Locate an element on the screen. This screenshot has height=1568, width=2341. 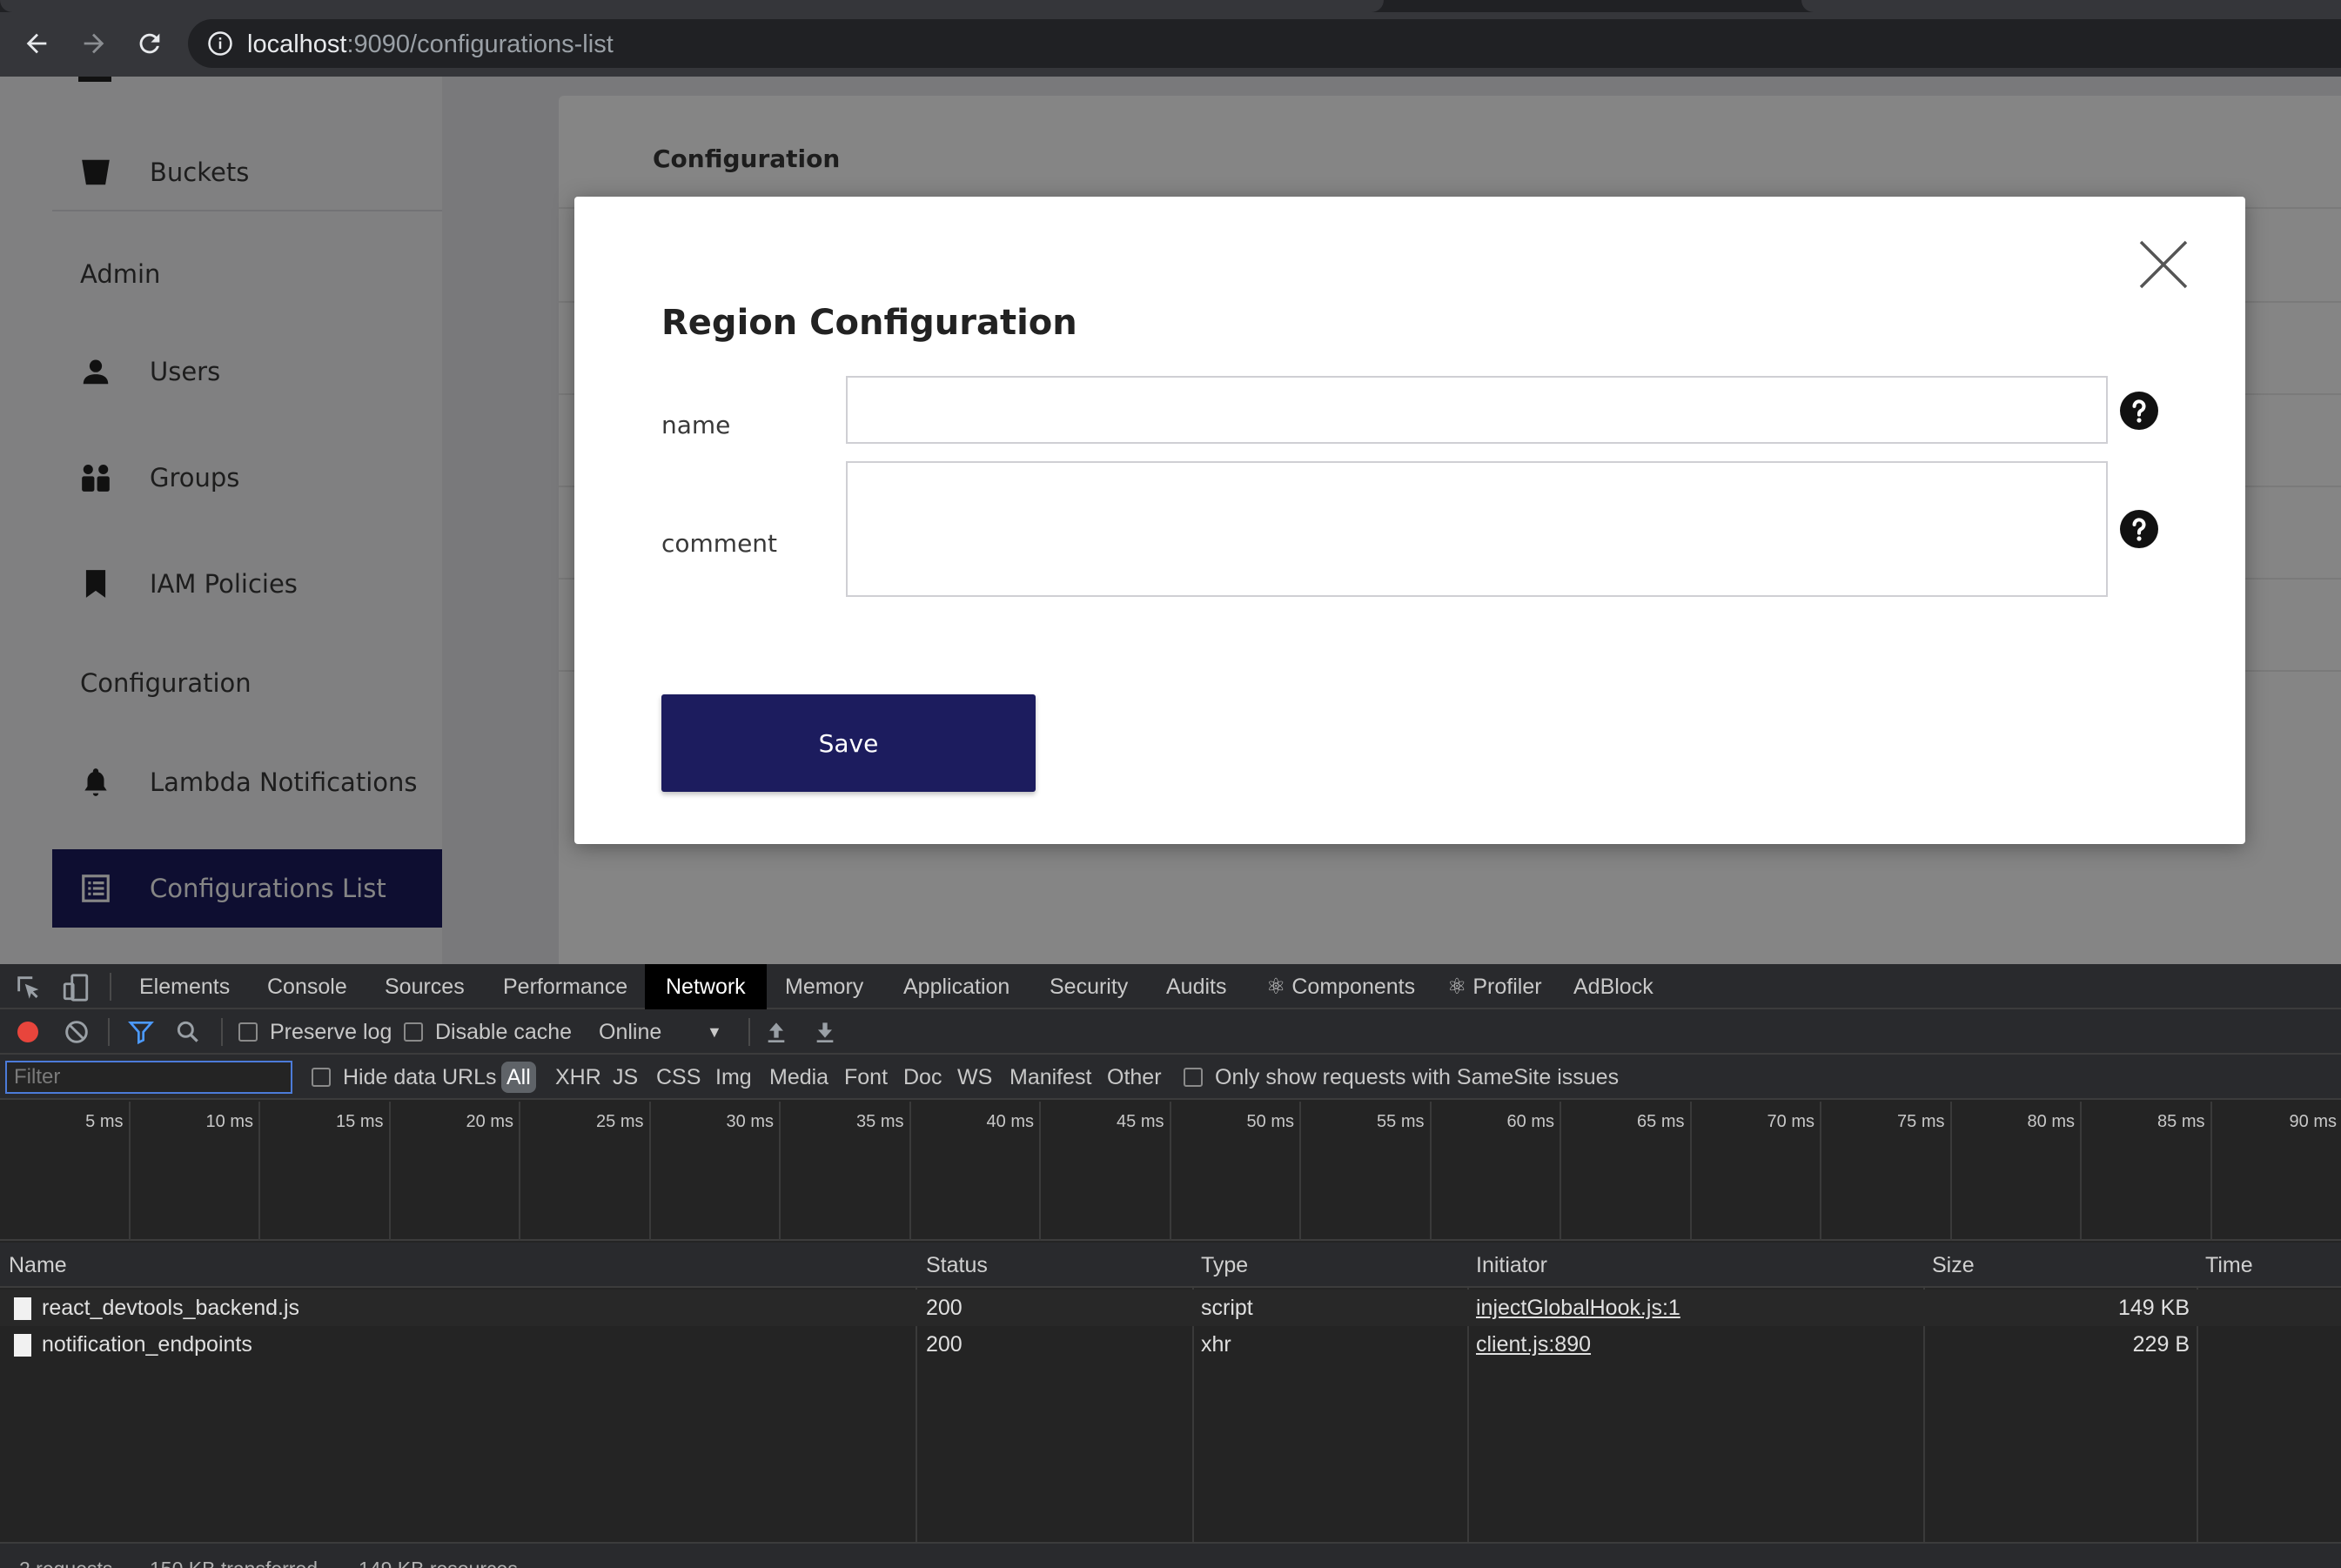
disable-cache-label: Disable cache is located at coordinates (504, 1032).